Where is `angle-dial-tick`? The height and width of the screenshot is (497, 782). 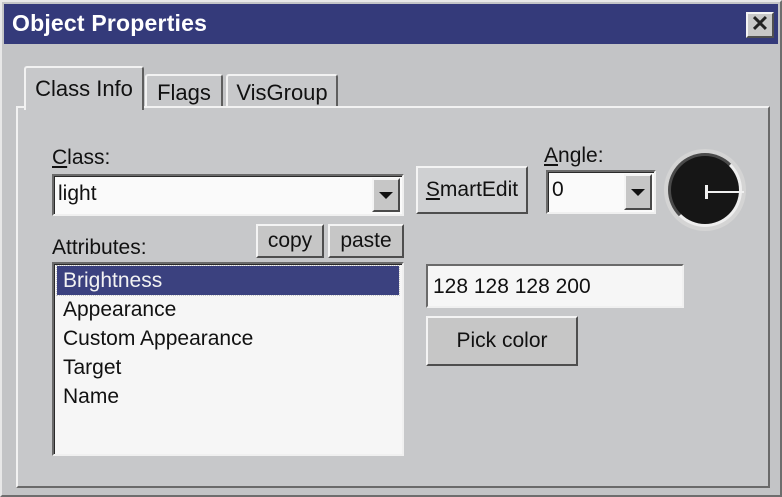 angle-dial-tick is located at coordinates (706, 192).